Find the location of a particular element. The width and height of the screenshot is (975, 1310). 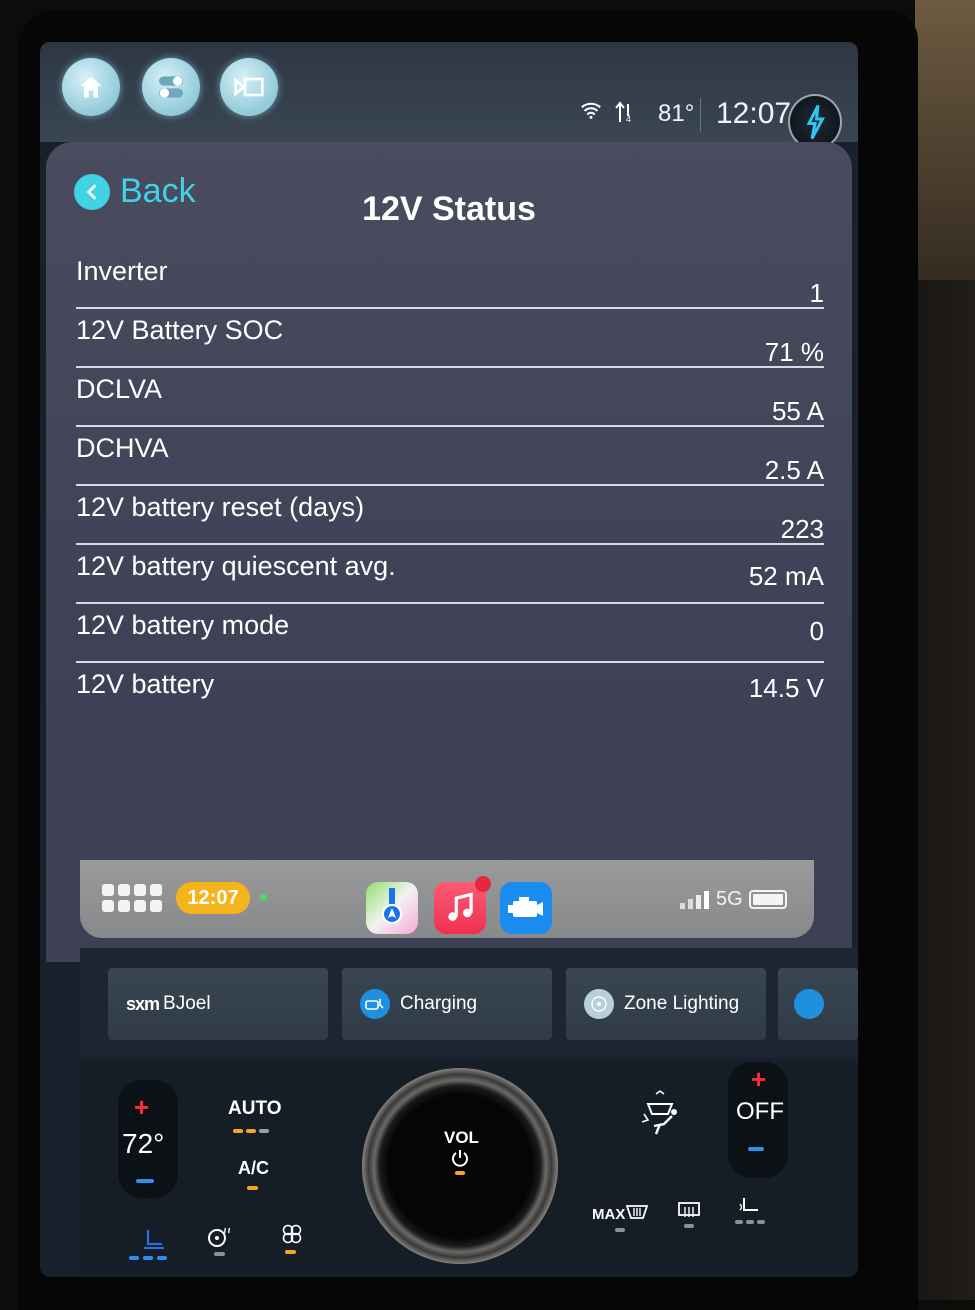

row-value: 52 mA is located at coordinates (786, 576).